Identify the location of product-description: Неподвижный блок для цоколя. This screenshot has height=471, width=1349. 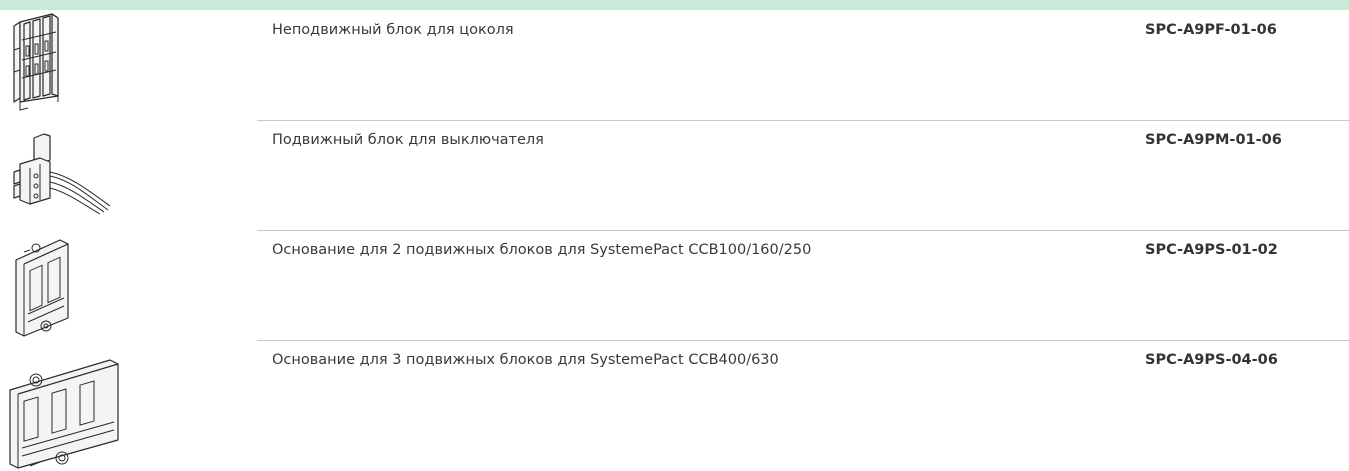
(393, 30).